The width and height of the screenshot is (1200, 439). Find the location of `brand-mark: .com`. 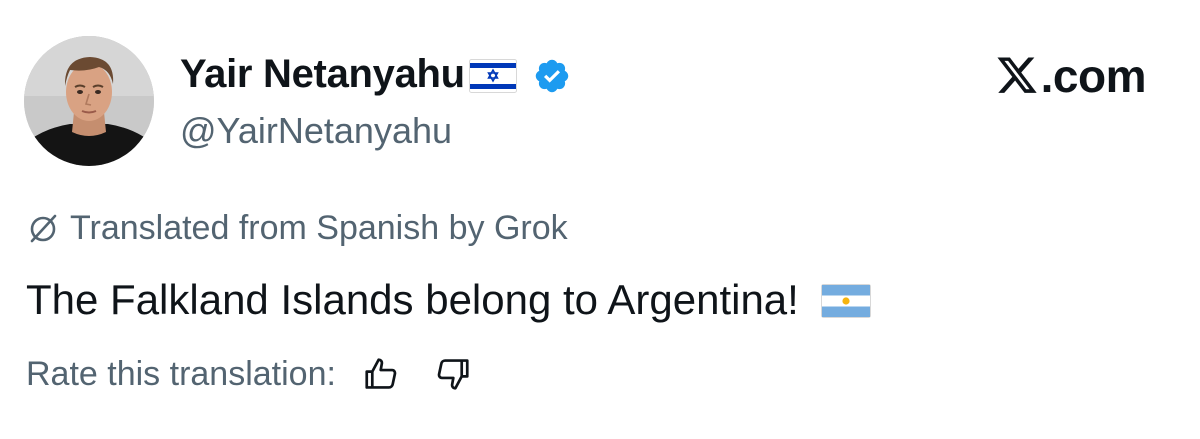

brand-mark: .com is located at coordinates (1071, 76).